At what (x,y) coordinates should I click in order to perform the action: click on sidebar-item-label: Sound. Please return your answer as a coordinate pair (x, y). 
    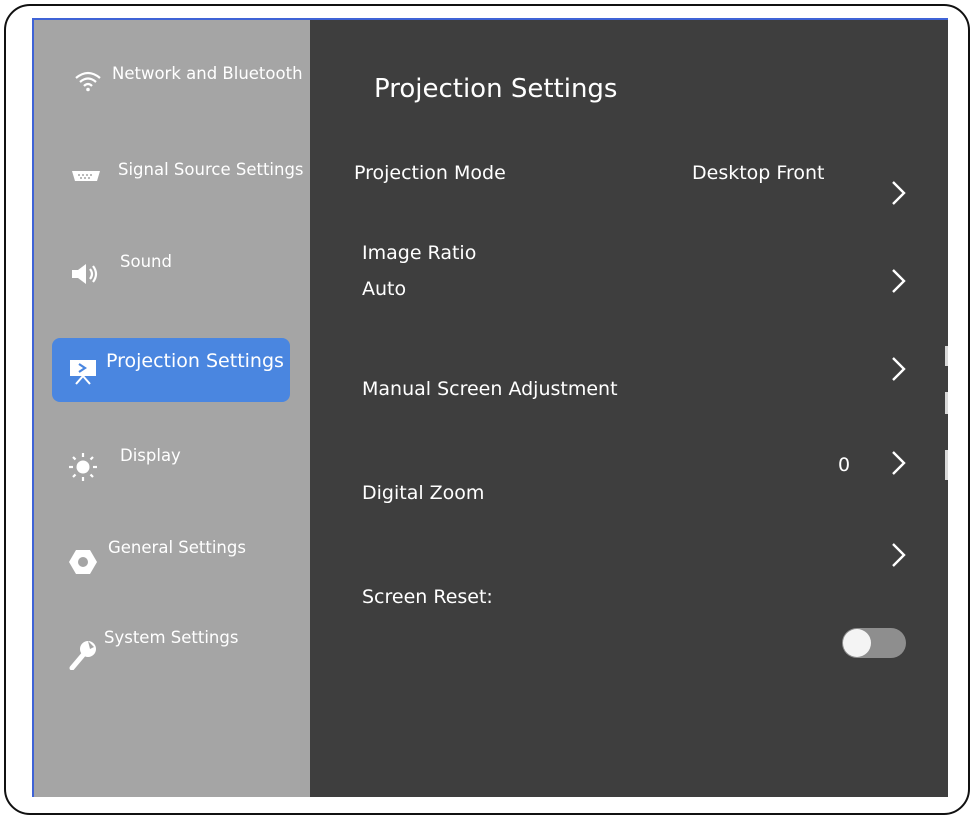
    Looking at the image, I should click on (146, 261).